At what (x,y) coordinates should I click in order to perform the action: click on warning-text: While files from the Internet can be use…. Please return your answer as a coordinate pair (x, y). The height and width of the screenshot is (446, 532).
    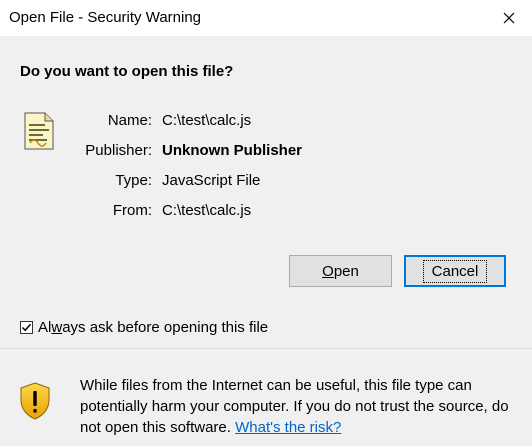
    Looking at the image, I should click on (300, 406).